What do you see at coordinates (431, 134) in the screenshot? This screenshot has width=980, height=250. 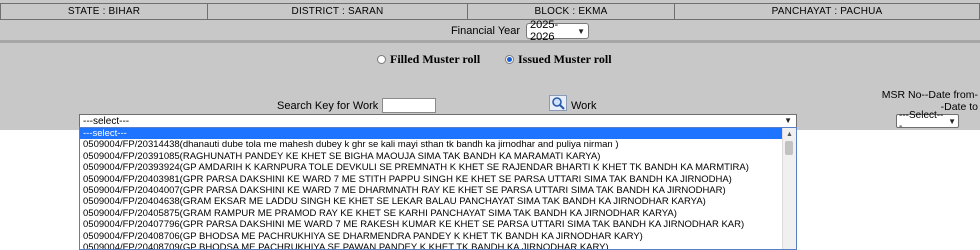 I see `work-option: ---select---` at bounding box center [431, 134].